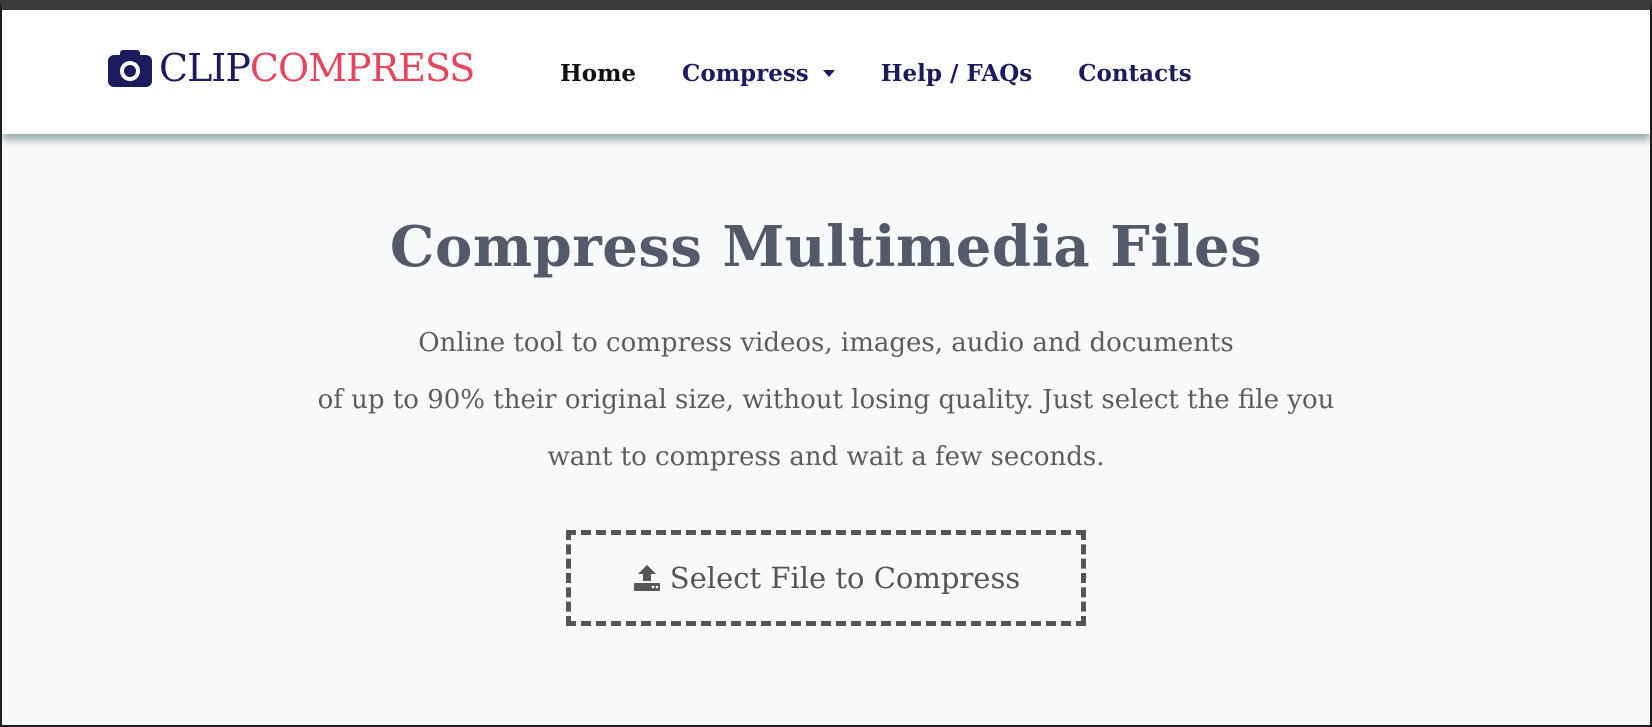  What do you see at coordinates (745, 73) in the screenshot?
I see `nav-compress-label: Compress` at bounding box center [745, 73].